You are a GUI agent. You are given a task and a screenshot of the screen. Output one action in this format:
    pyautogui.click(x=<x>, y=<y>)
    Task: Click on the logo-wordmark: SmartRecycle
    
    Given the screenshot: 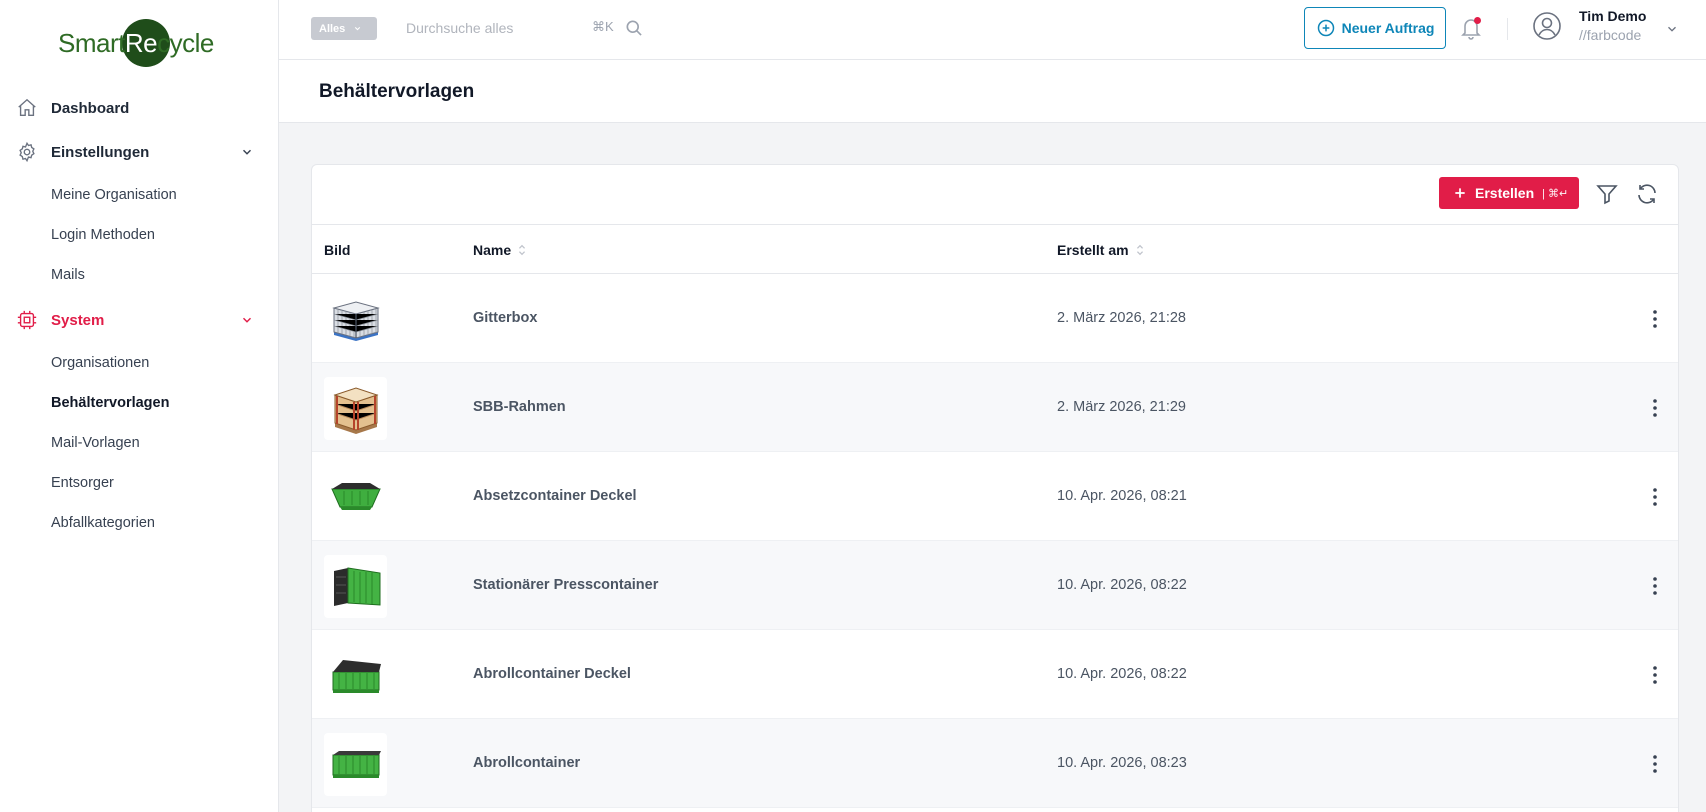 What is the action you would take?
    pyautogui.click(x=136, y=43)
    